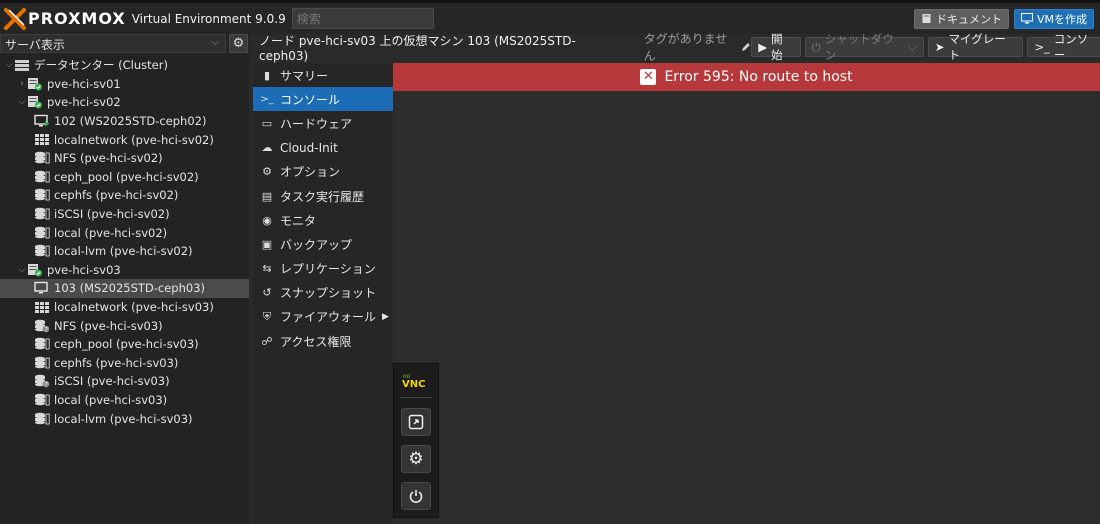 The image size is (1100, 524). I want to click on nav-item-list: ▤ タスク実行履歴, so click(323, 196).